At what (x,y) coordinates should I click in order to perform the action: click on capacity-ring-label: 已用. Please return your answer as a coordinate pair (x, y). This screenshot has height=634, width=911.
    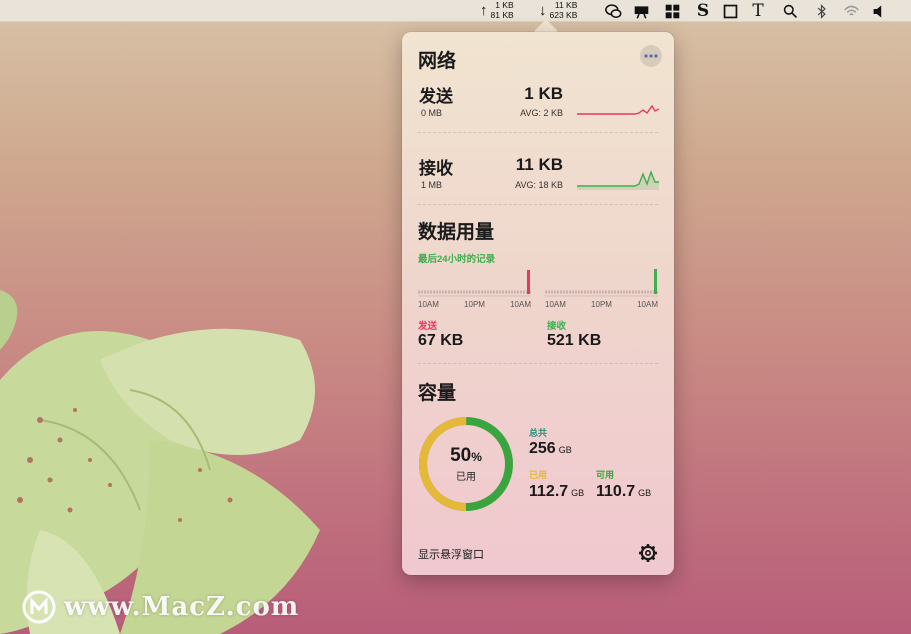
    Looking at the image, I should click on (466, 477).